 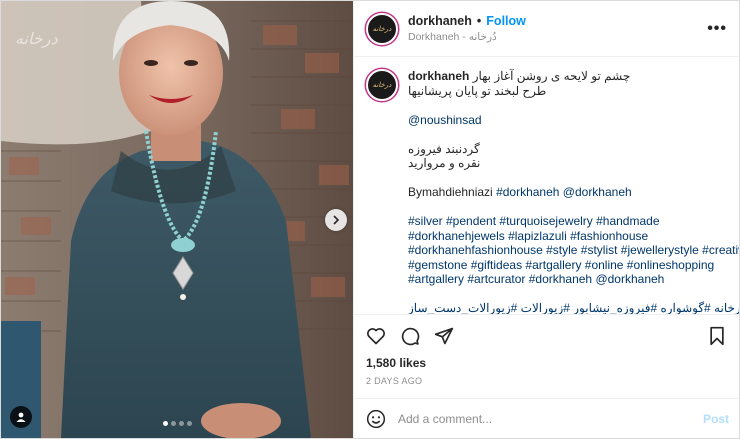 I want to click on save-button, so click(x=717, y=336).